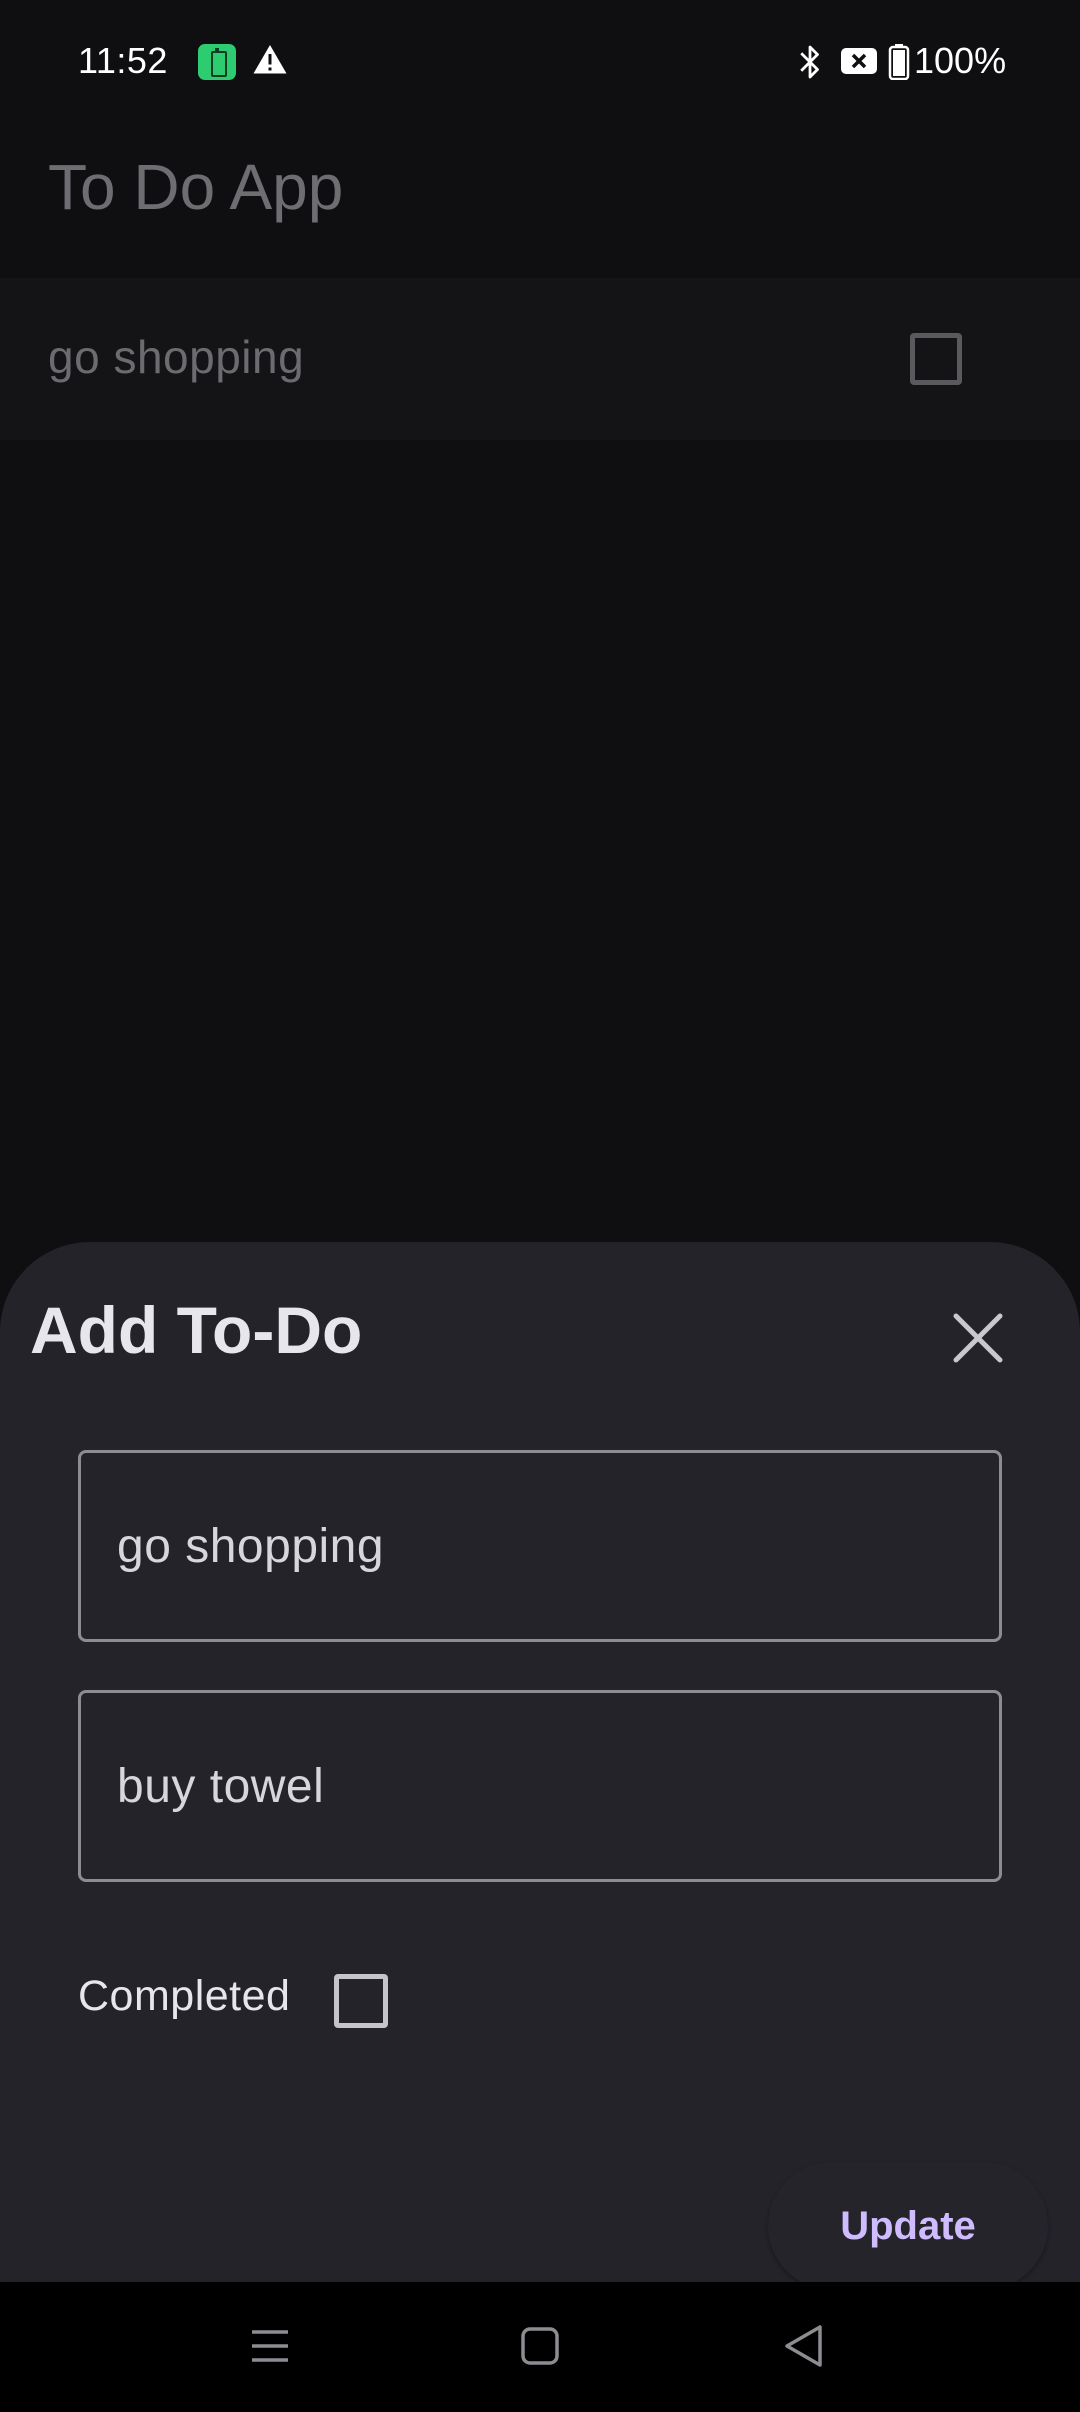 The height and width of the screenshot is (2412, 1080). I want to click on todo-description-input: buy towel, so click(540, 1786).